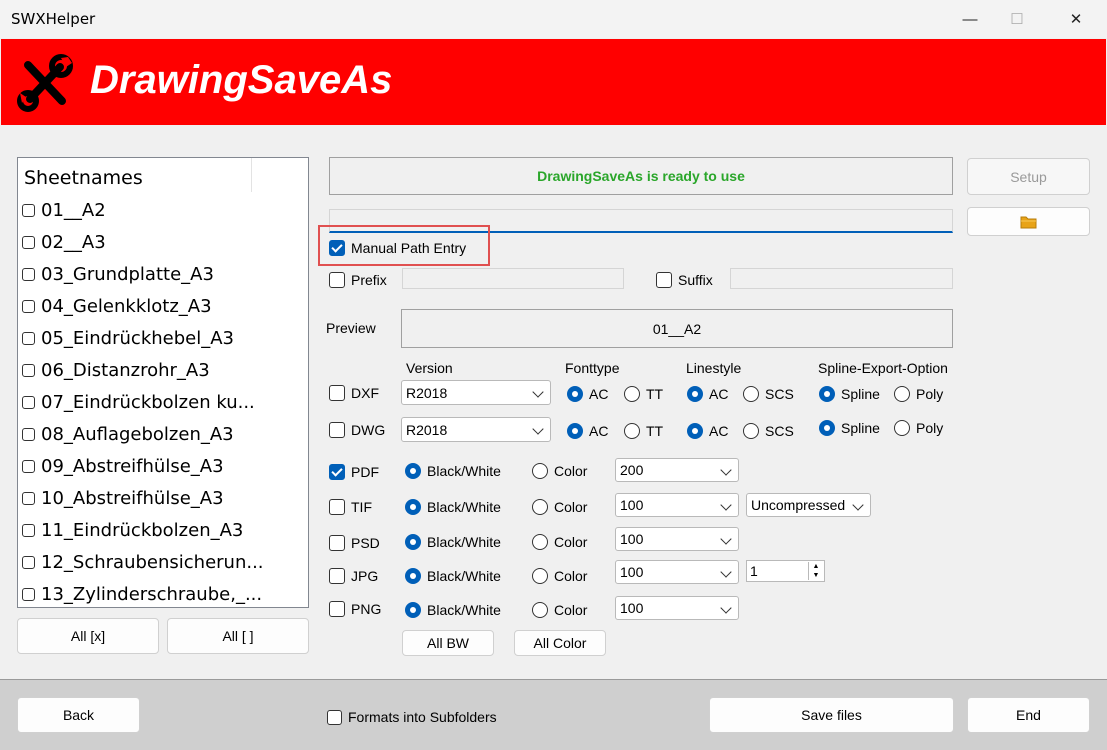 The image size is (1107, 750). What do you see at coordinates (476, 392) in the screenshot?
I see `dxf-version-select: R2018` at bounding box center [476, 392].